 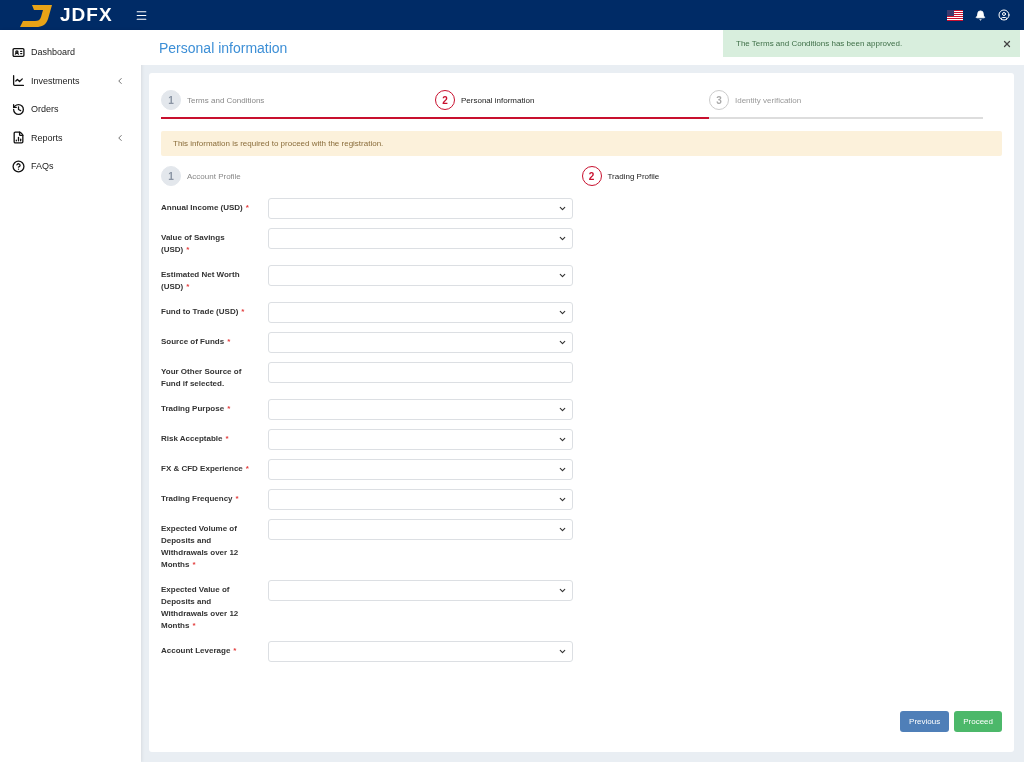 I want to click on menu-icon, so click(x=141, y=15).